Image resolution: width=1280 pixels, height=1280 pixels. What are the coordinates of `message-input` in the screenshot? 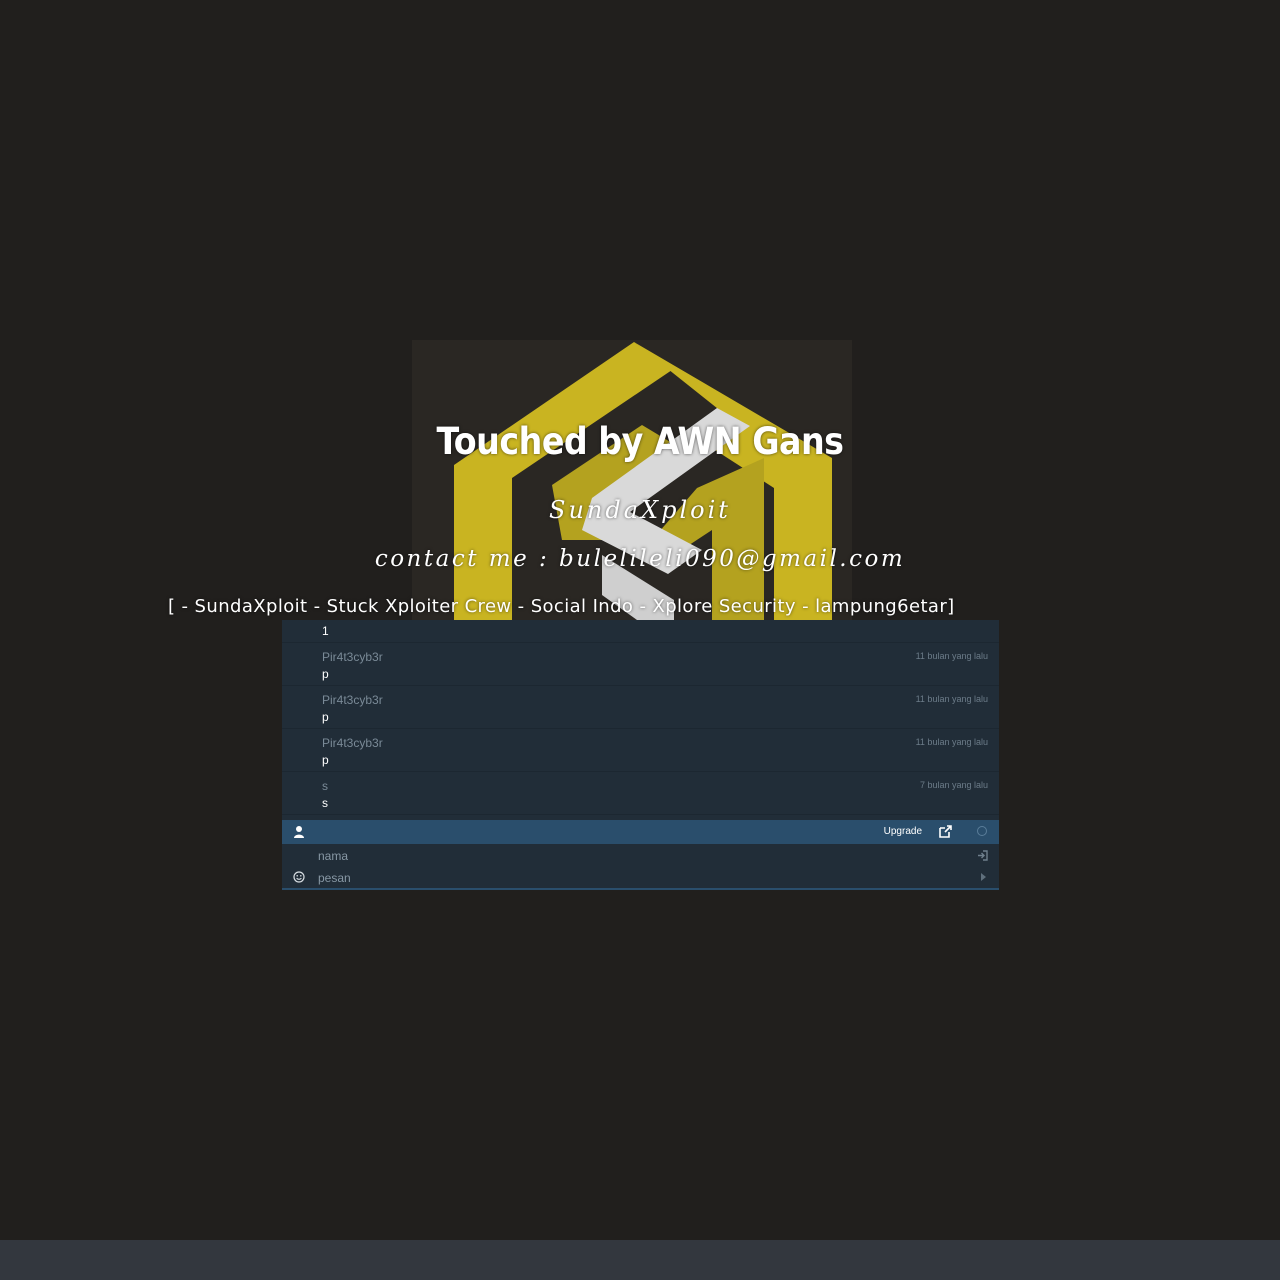 It's located at (643, 878).